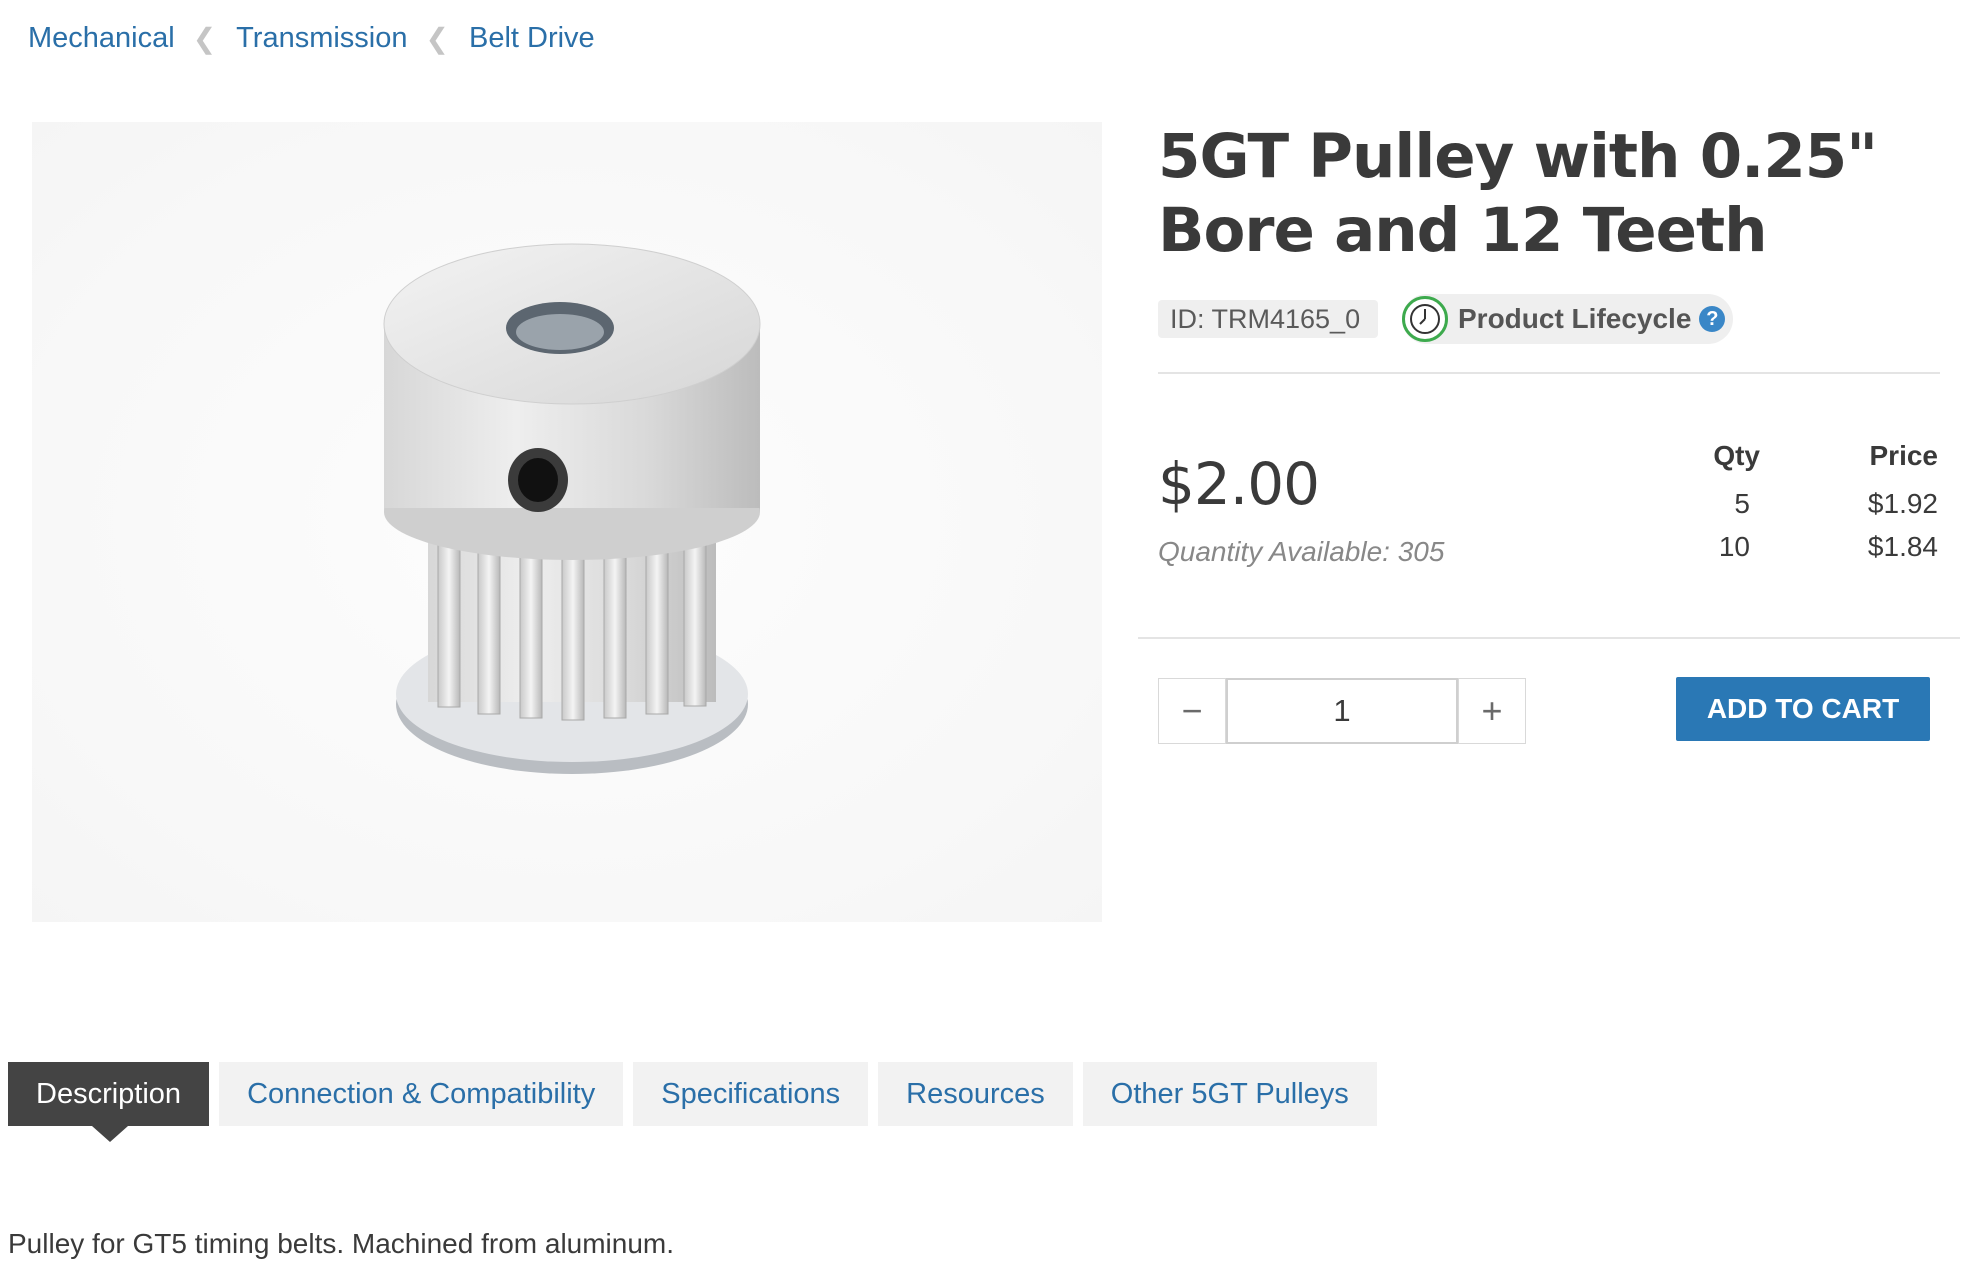  I want to click on tab-other-5gt-pulleys: Other 5GT Pulleys, so click(1229, 1094).